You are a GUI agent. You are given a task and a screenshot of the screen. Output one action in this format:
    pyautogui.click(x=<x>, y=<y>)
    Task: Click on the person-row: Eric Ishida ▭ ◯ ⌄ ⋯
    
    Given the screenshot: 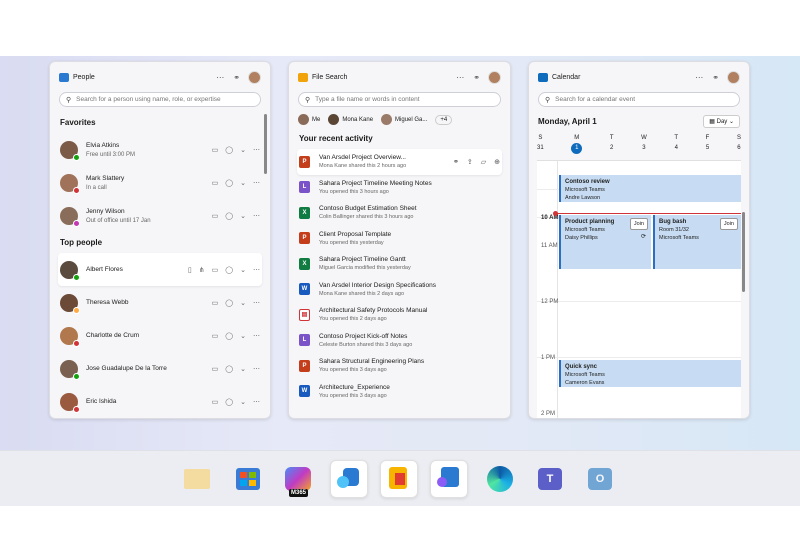 What is the action you would take?
    pyautogui.click(x=160, y=401)
    